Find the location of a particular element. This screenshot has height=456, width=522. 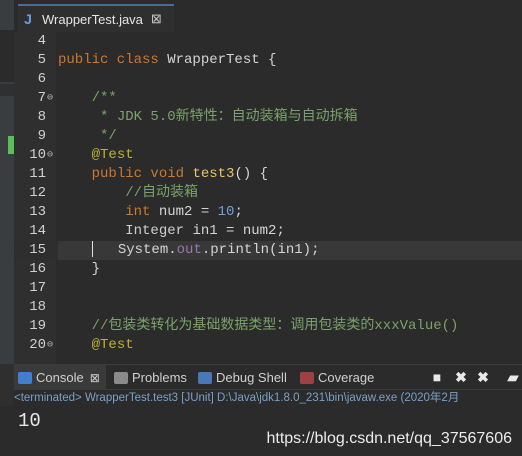

tab-label: Console is located at coordinates (60, 377).